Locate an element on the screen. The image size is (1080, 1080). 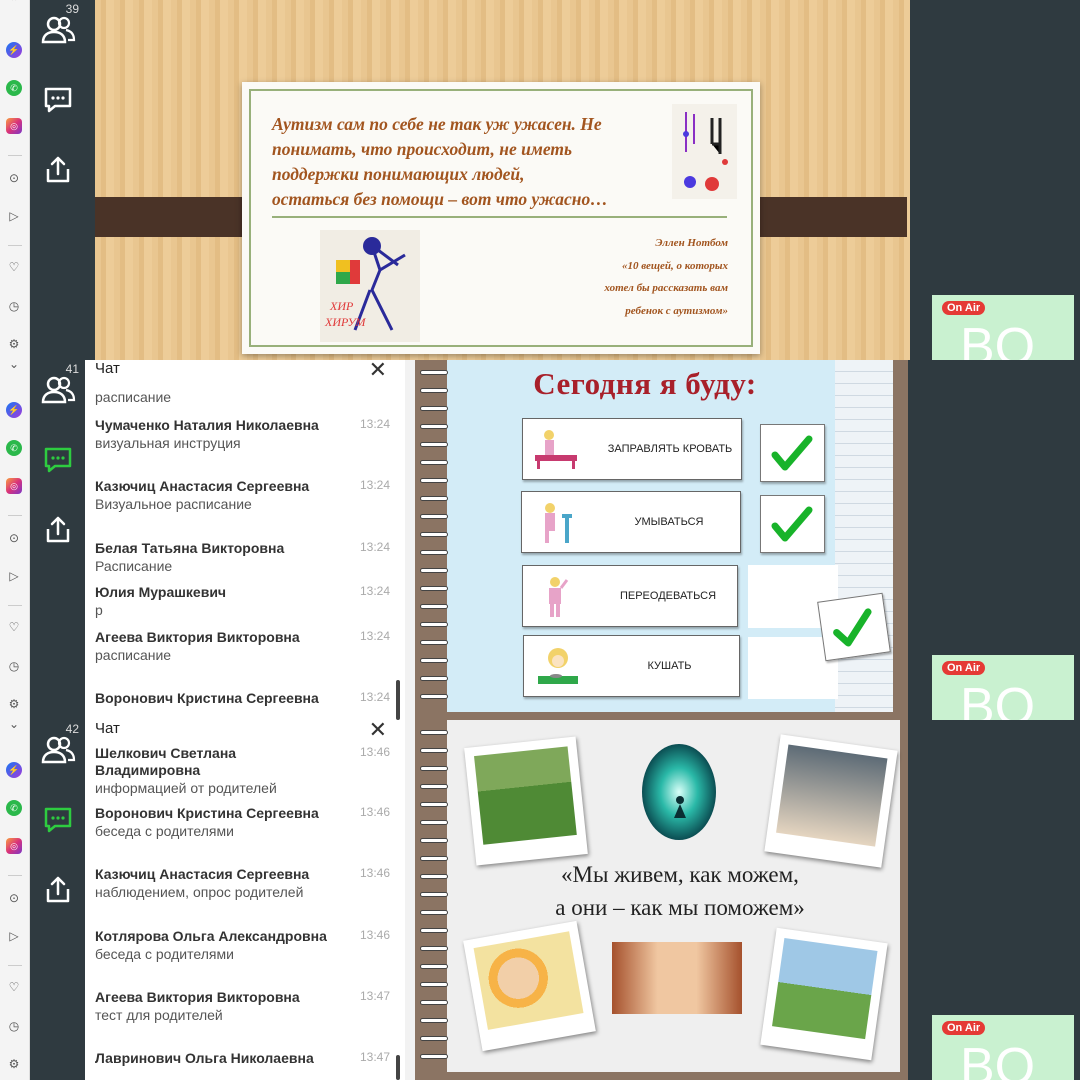
chat-message: Лавринович Ольга Николаевна 13:47 is located at coordinates (242, 1058).